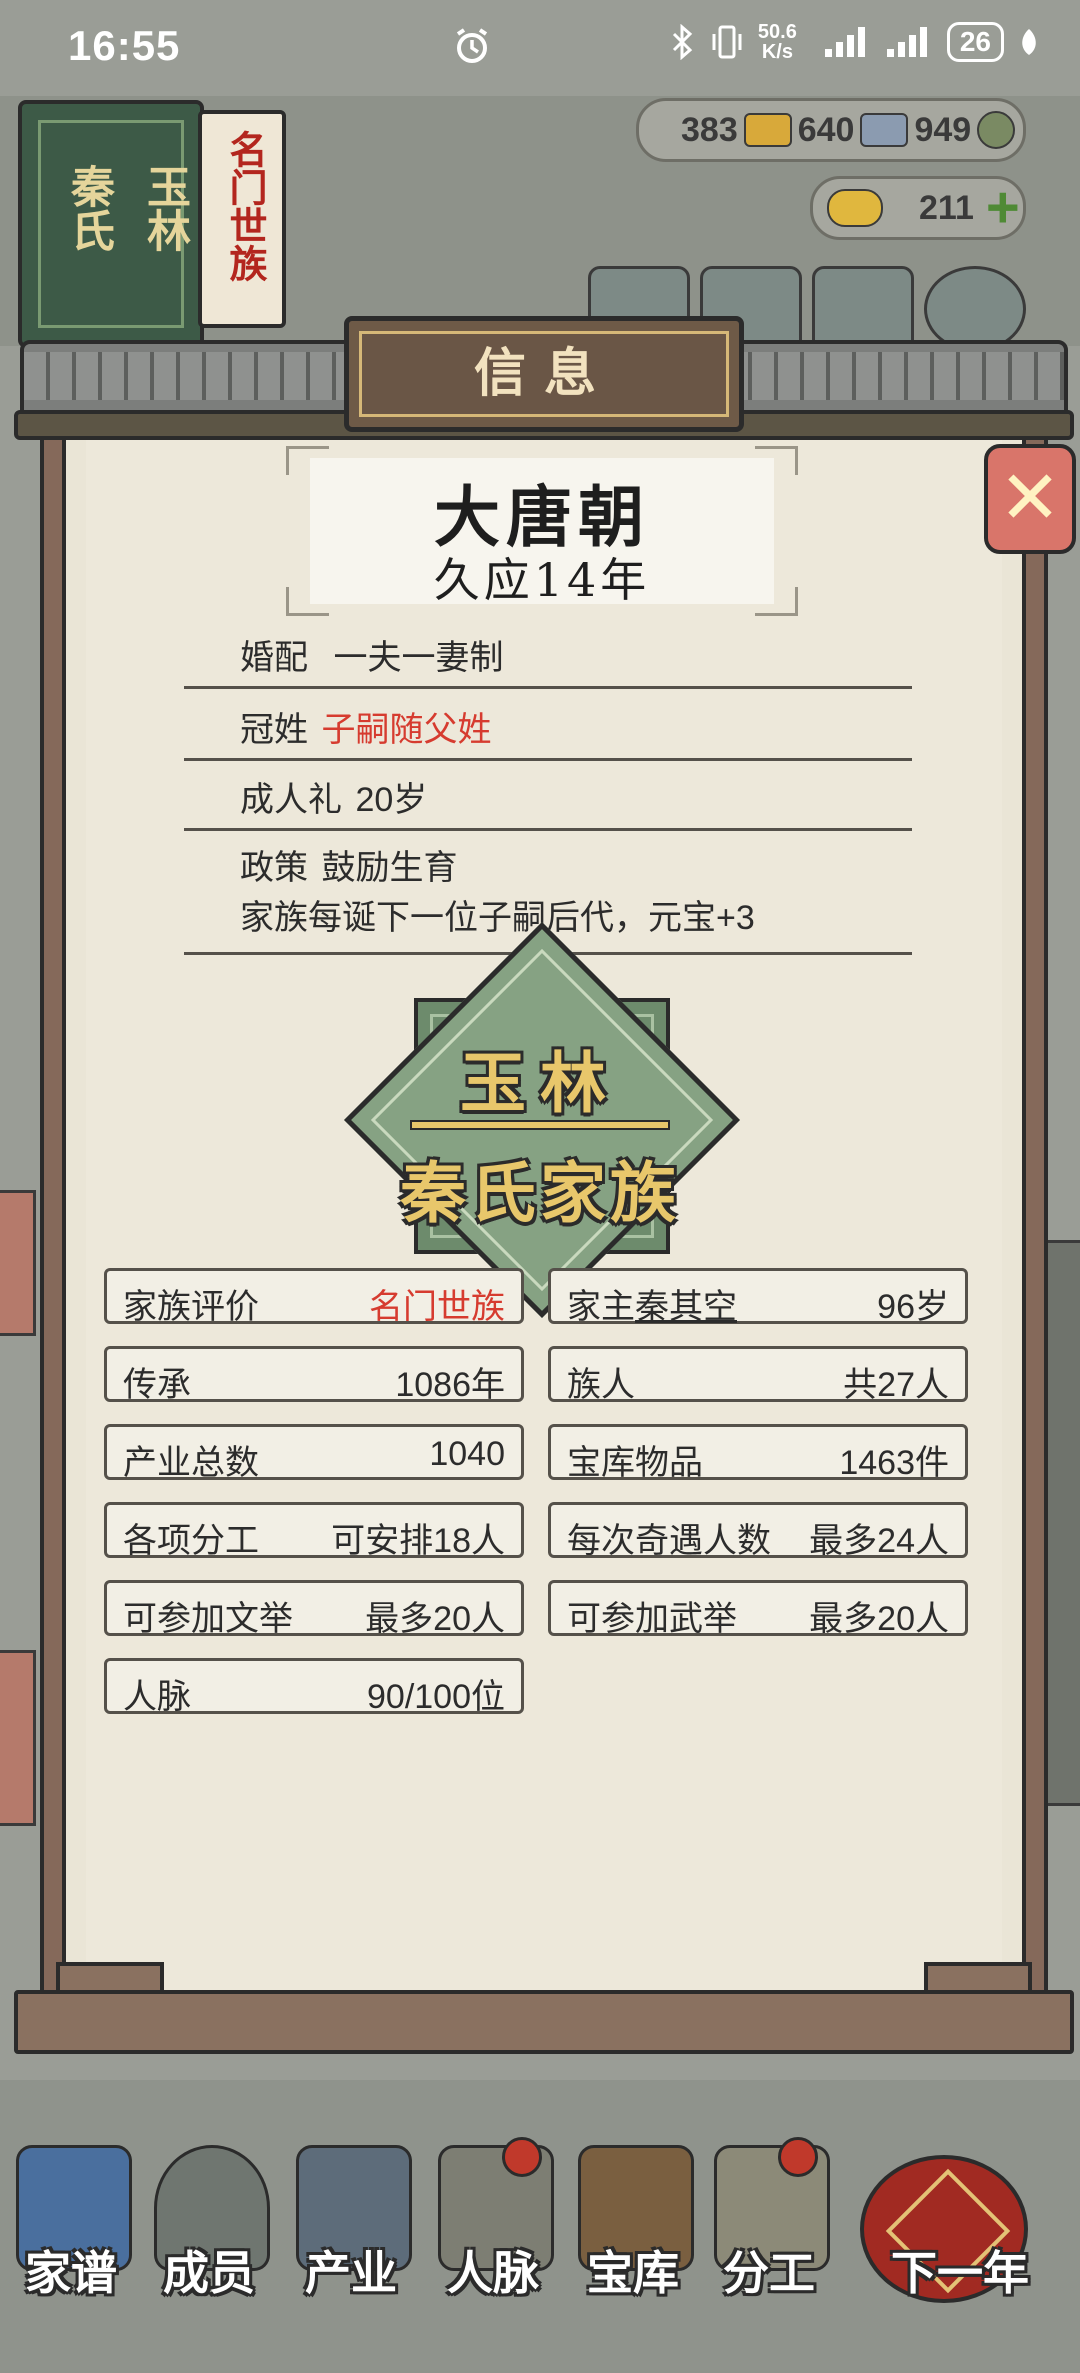 The height and width of the screenshot is (2373, 1080). I want to click on stat-label: 可参加文举, so click(208, 1619).